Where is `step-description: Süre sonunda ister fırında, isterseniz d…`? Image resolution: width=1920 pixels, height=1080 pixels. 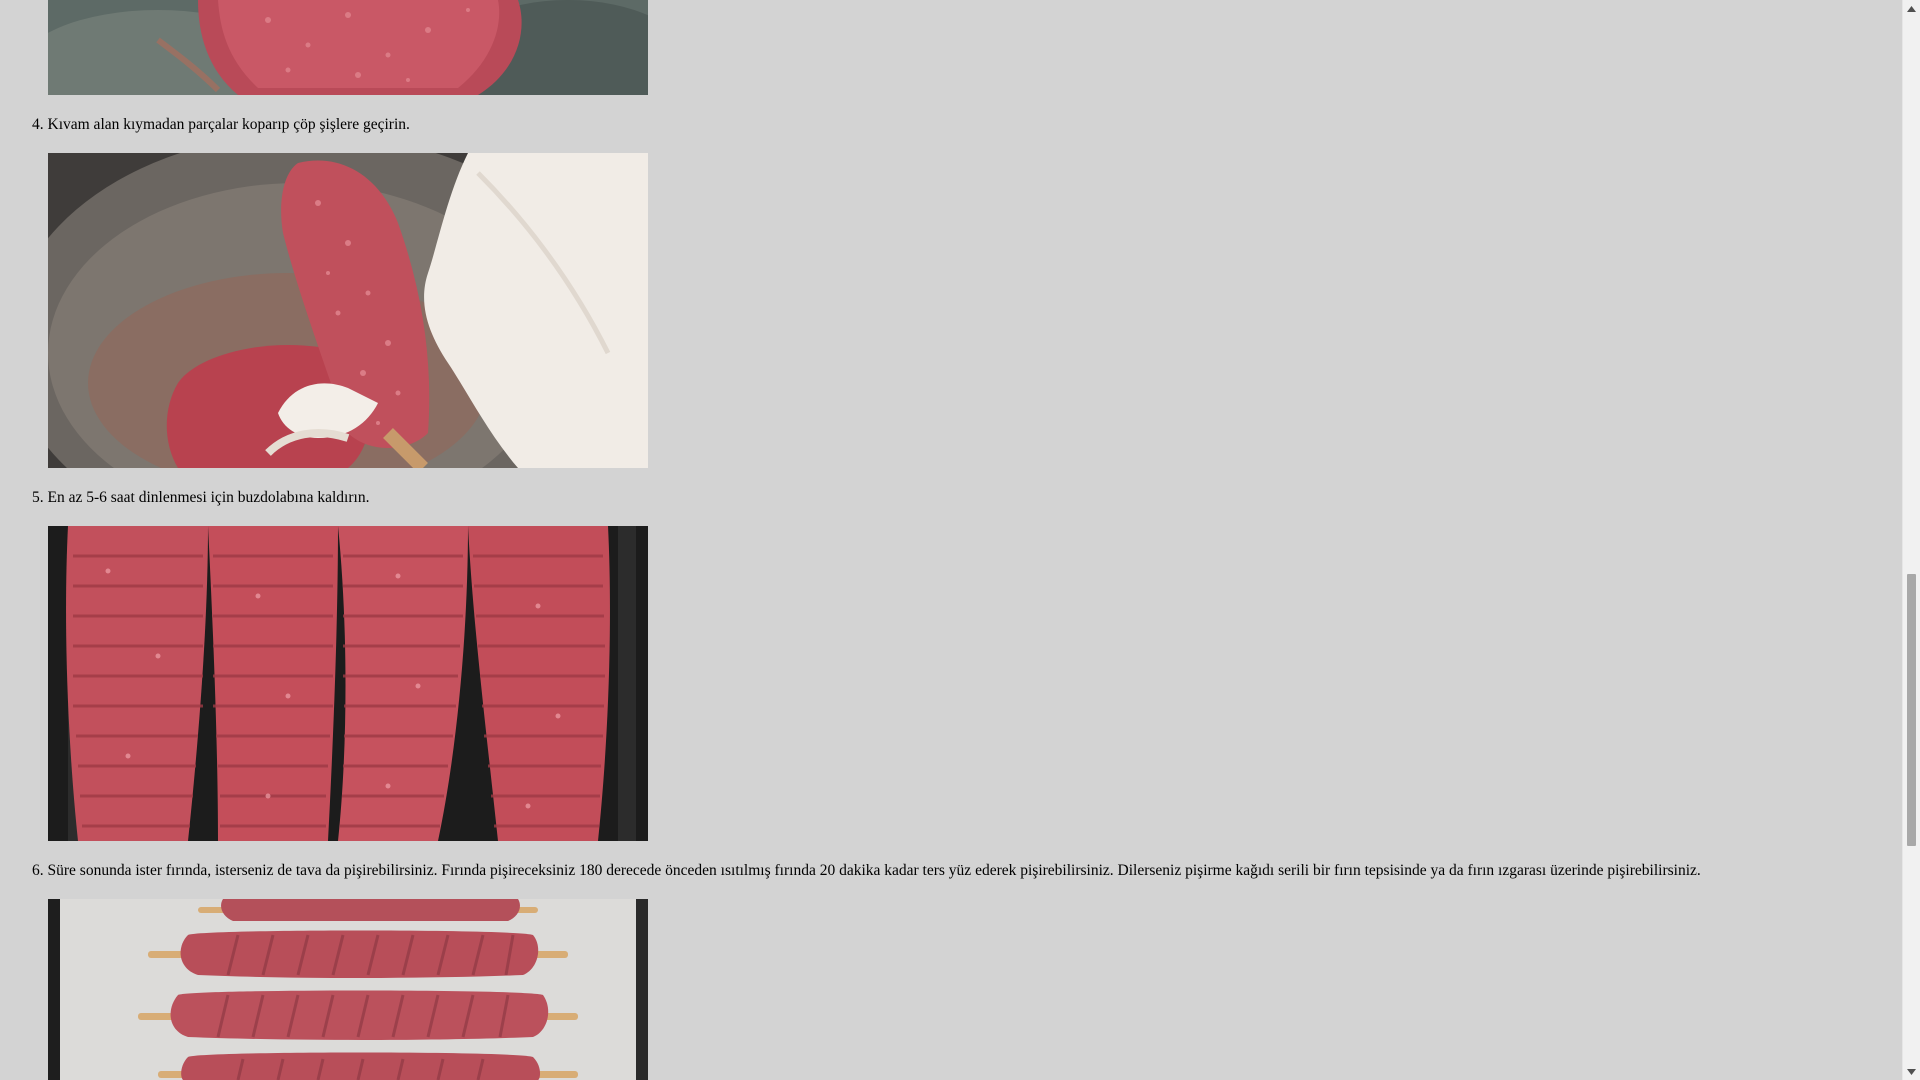
step-description: Süre sonunda ister fırında, isterseniz d… is located at coordinates (874, 870).